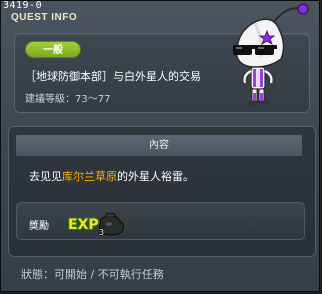 This screenshot has height=294, width=322. I want to click on level-label: 建議等級：, so click(50, 99).